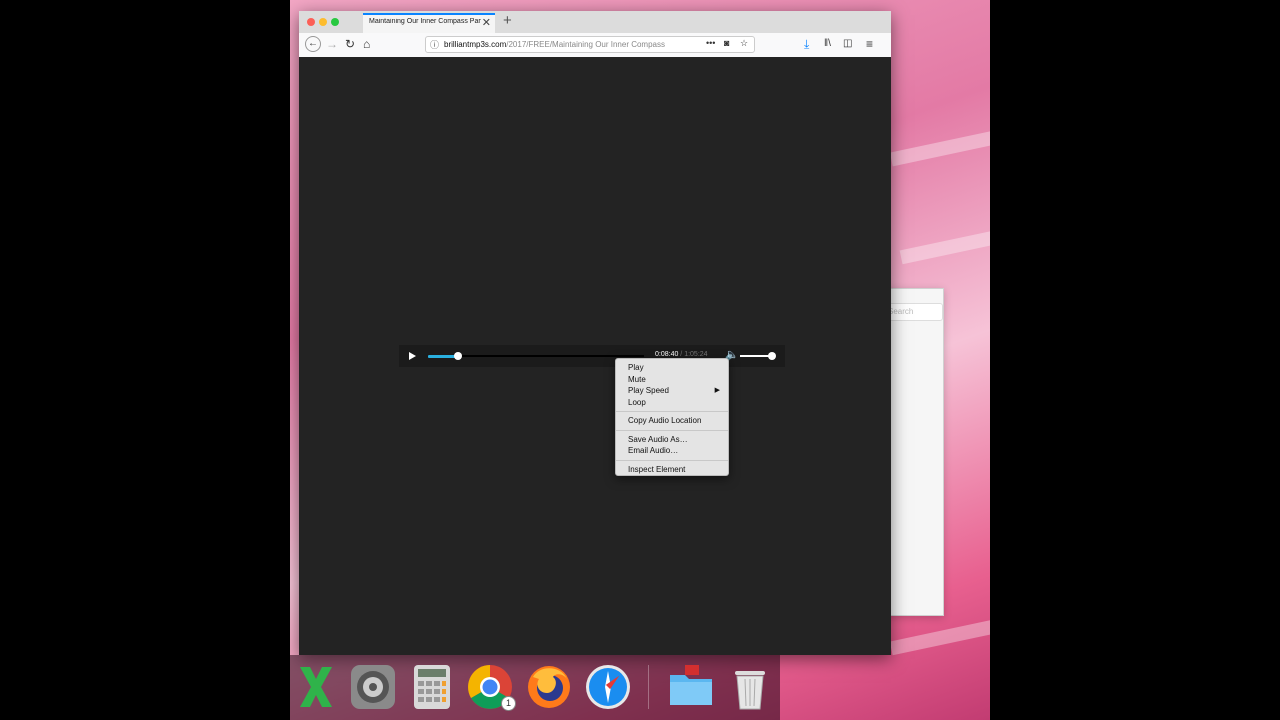 Image resolution: width=1280 pixels, height=720 pixels. Describe the element at coordinates (667, 354) in the screenshot. I see `current-time: 0:08:40` at that location.